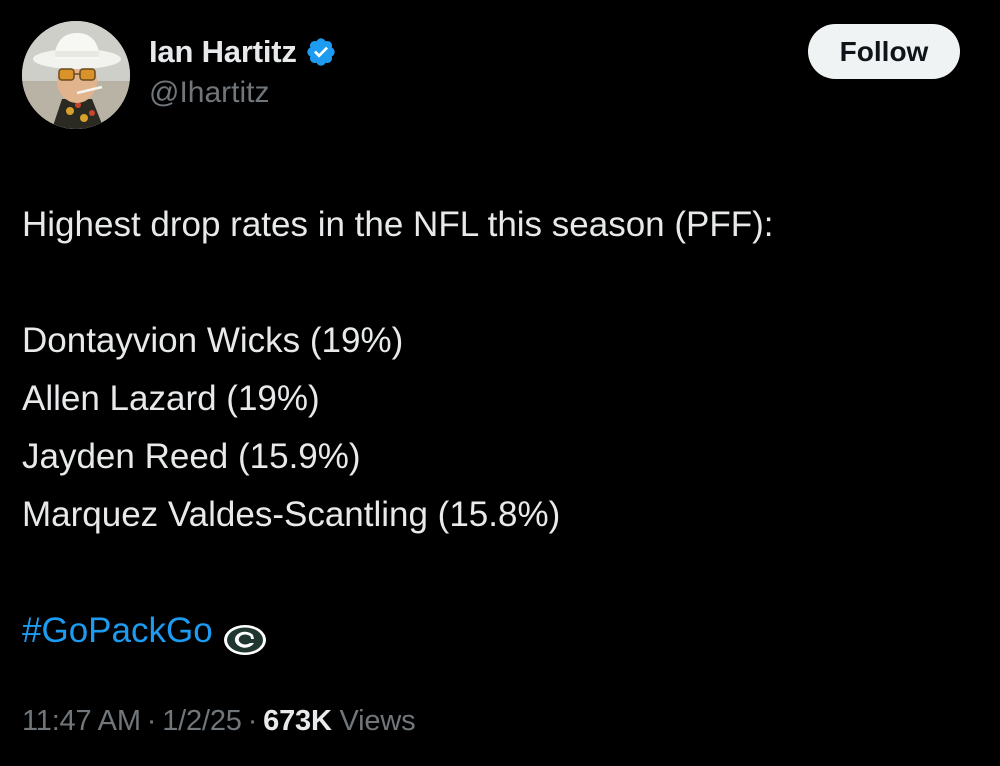 Image resolution: width=1000 pixels, height=766 pixels. I want to click on author-display-name: Ian Hartitz, so click(223, 52).